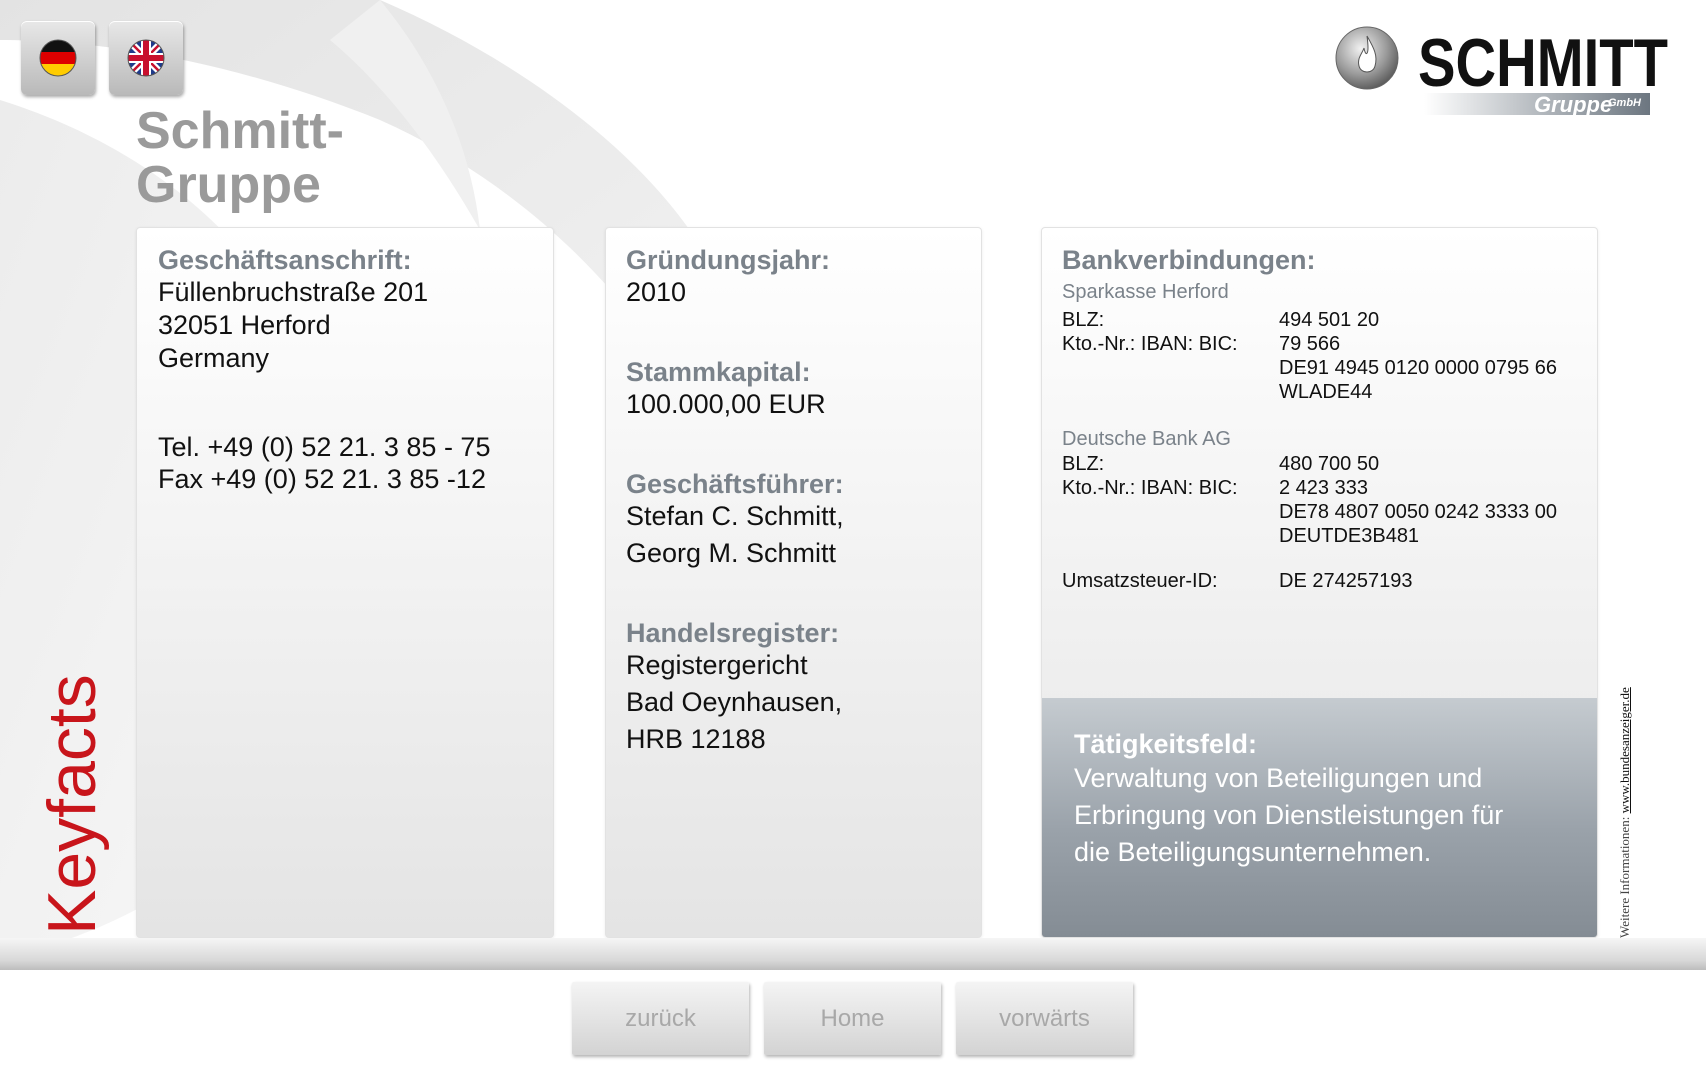  What do you see at coordinates (726, 404) in the screenshot?
I see `capital-value: 100.000,00 EUR` at bounding box center [726, 404].